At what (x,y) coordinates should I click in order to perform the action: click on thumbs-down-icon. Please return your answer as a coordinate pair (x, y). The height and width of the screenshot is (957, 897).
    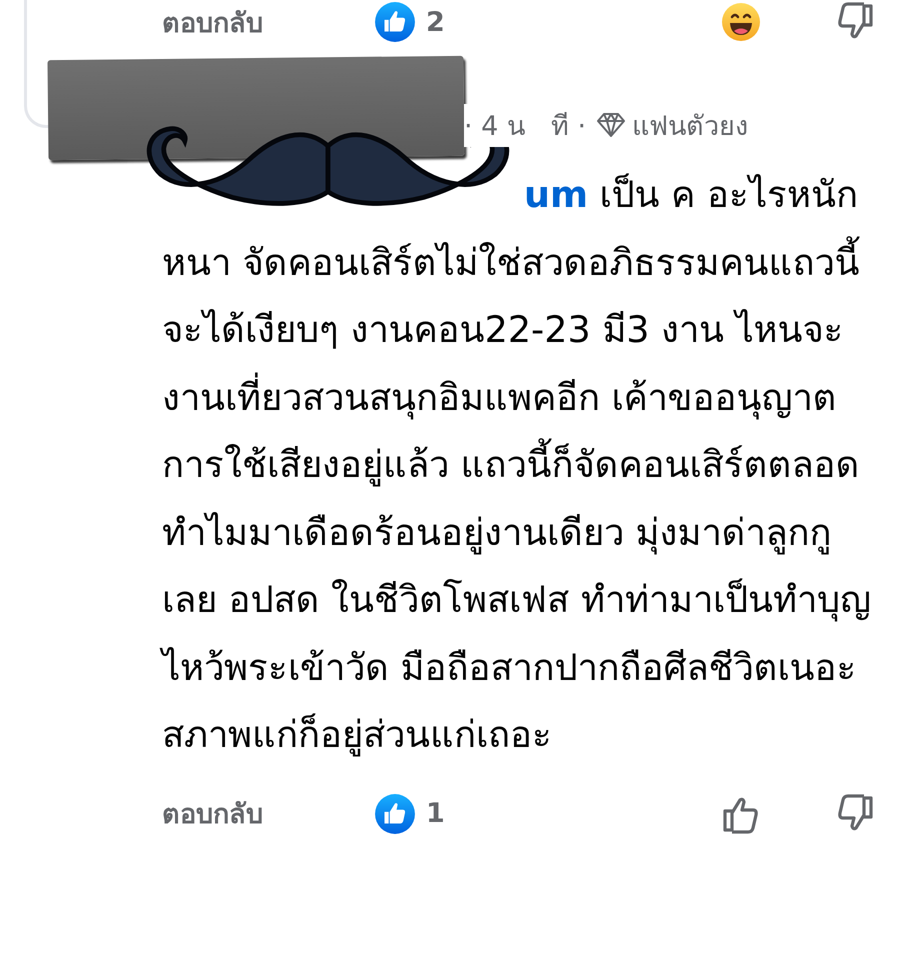
    Looking at the image, I should click on (855, 814).